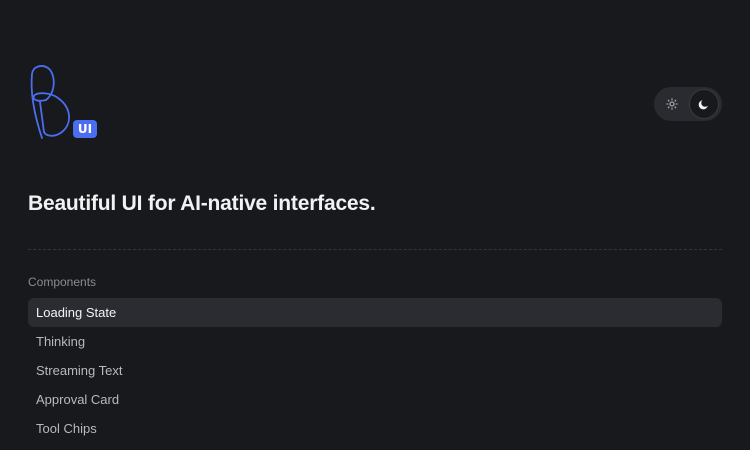 This screenshot has width=750, height=450. Describe the element at coordinates (62, 282) in the screenshot. I see `components-section-label: Components` at that location.